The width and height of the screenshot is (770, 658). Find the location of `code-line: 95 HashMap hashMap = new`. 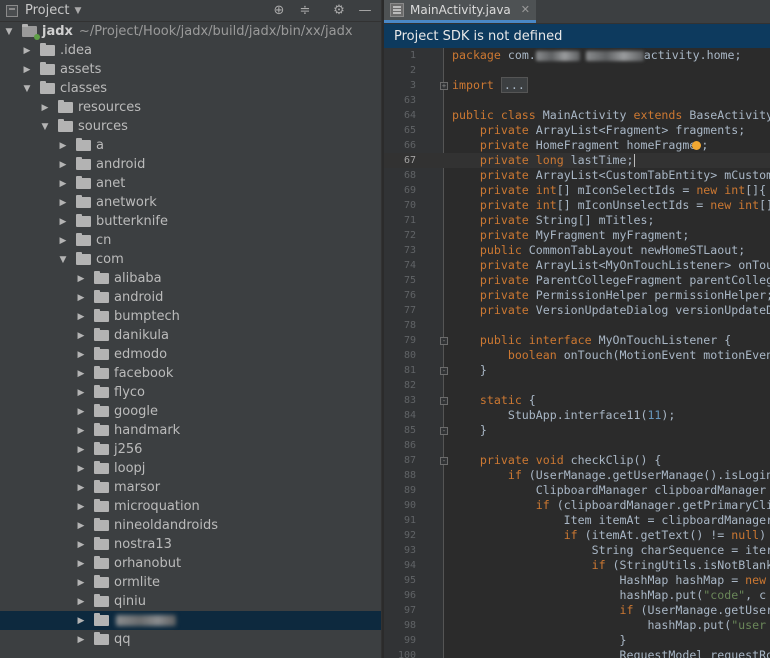

code-line: 95 HashMap hashMap = new is located at coordinates (577, 580).